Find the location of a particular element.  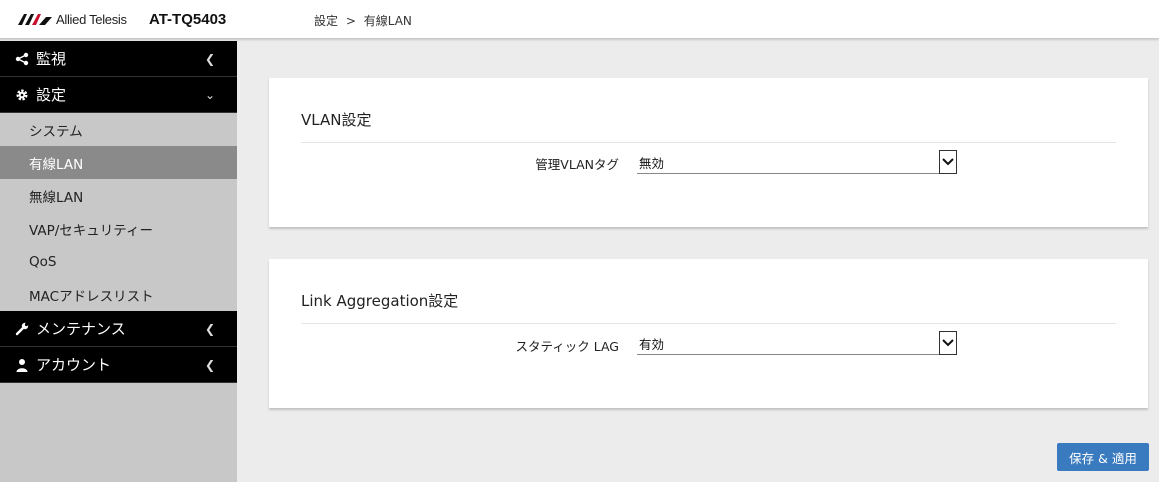

device-model: AT-TQ5403 is located at coordinates (188, 19).